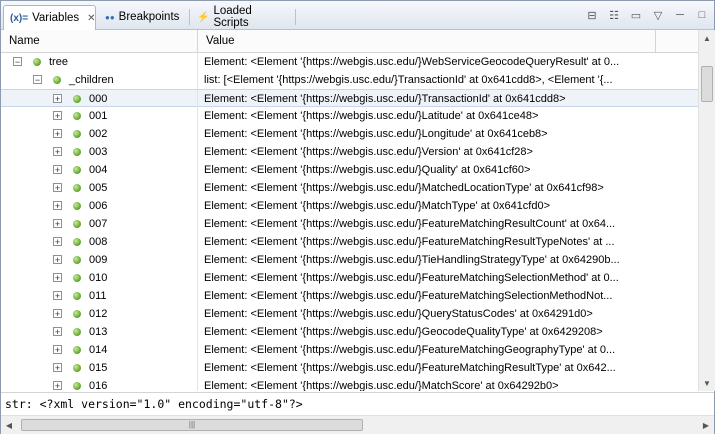 Image resolution: width=715 pixels, height=434 pixels. What do you see at coordinates (99, 152) in the screenshot?
I see `name-cell: +003` at bounding box center [99, 152].